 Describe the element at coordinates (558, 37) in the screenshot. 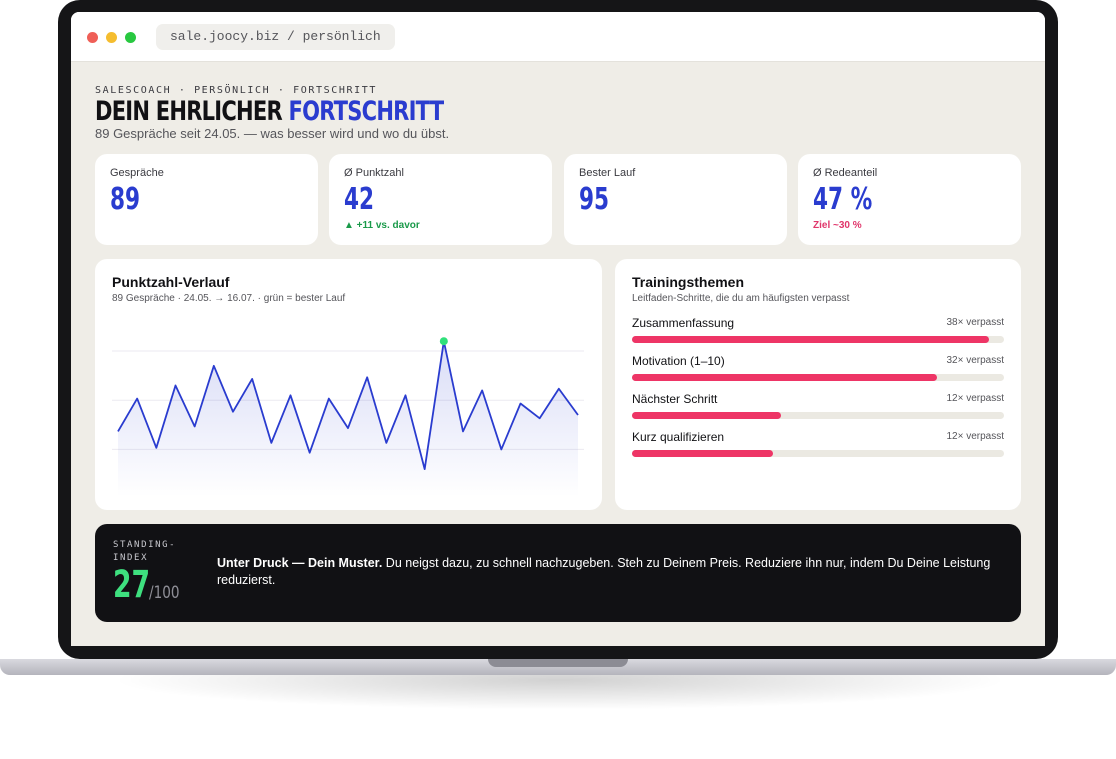

I see `browser-bar: sale.joocy.biz / persönlich` at that location.